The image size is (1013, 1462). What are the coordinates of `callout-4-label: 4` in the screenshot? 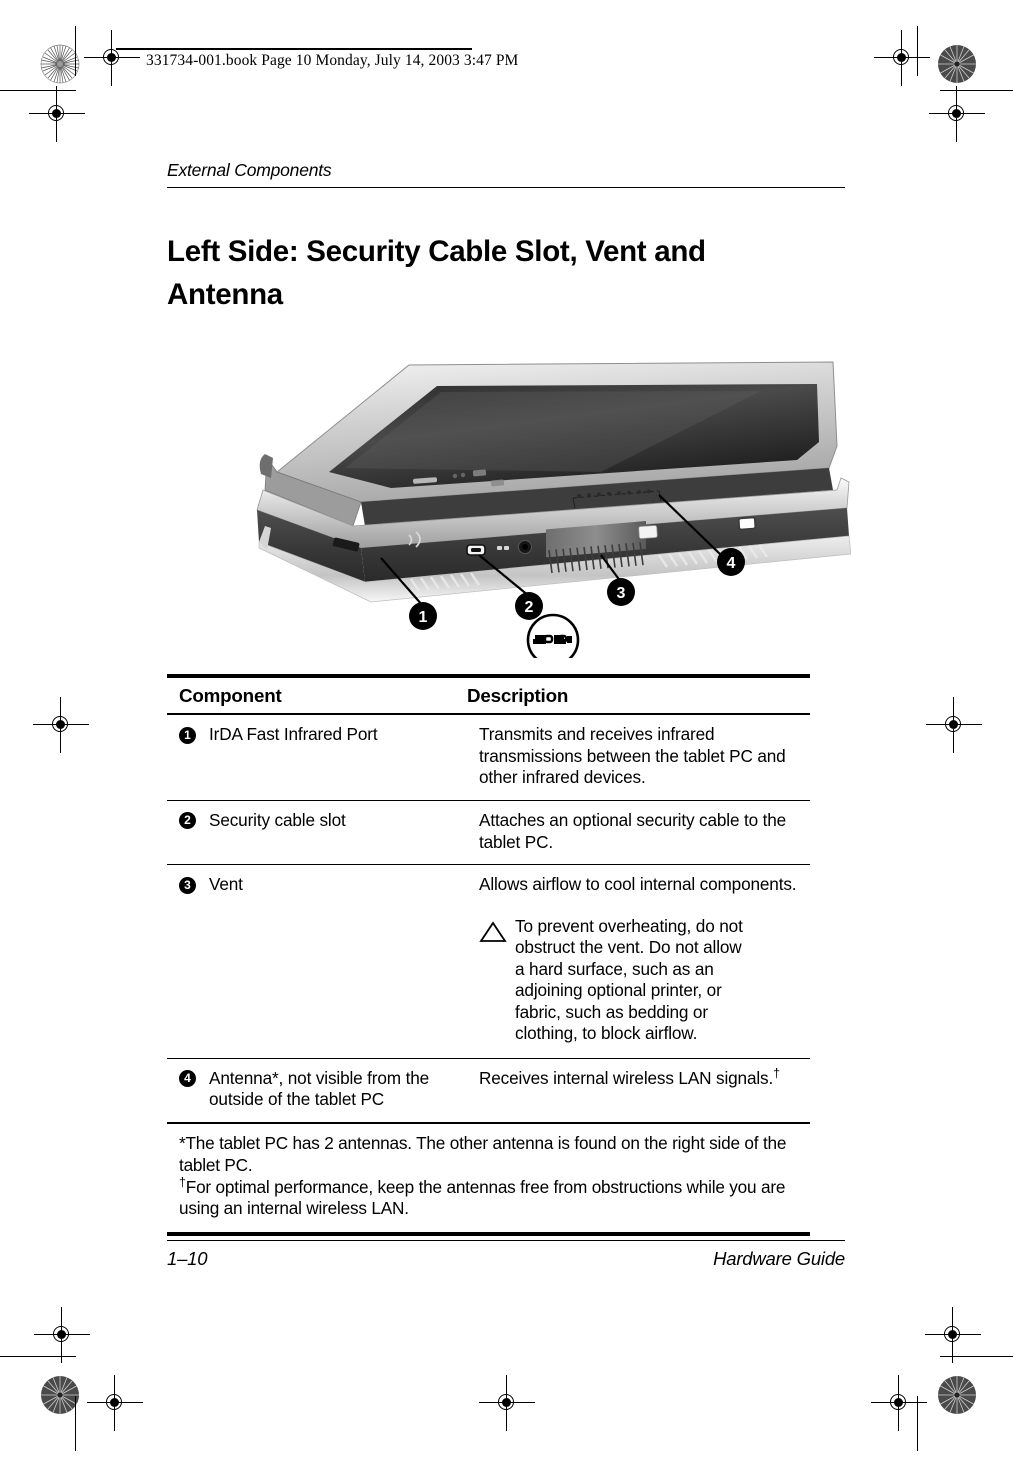 It's located at (731, 563).